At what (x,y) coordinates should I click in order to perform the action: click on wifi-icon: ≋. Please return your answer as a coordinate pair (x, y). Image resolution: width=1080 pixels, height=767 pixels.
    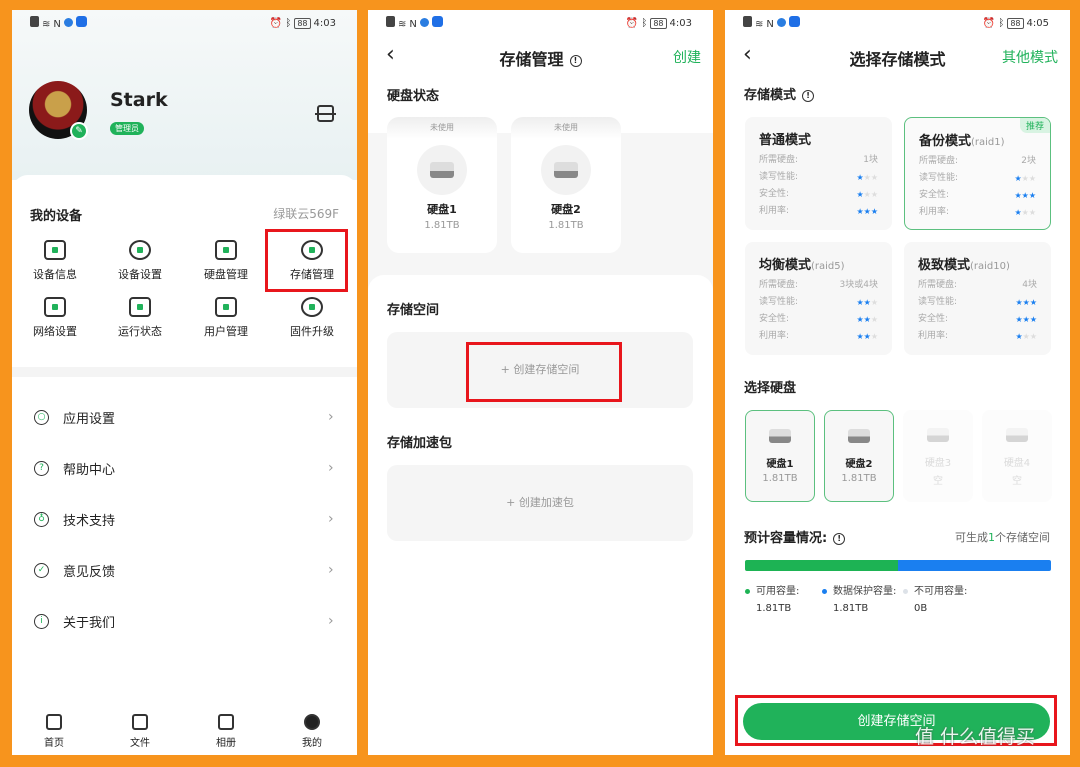
    Looking at the image, I should click on (46, 24).